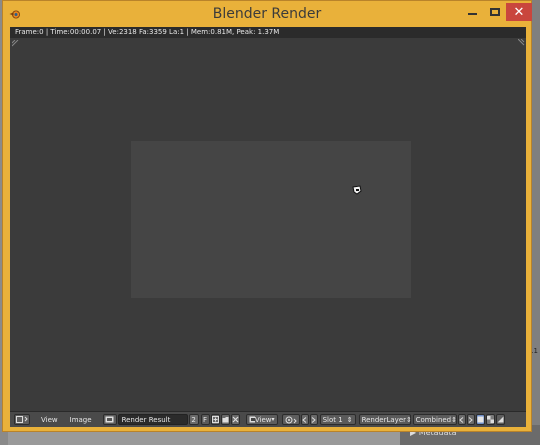 The width and height of the screenshot is (540, 445). I want to click on menu-image: Image, so click(81, 420).